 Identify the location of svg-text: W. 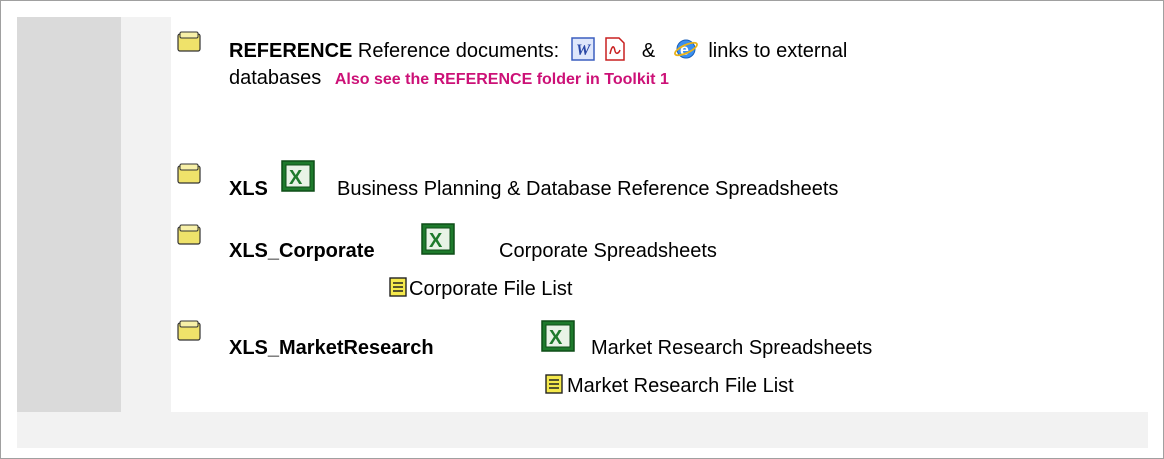
(584, 50).